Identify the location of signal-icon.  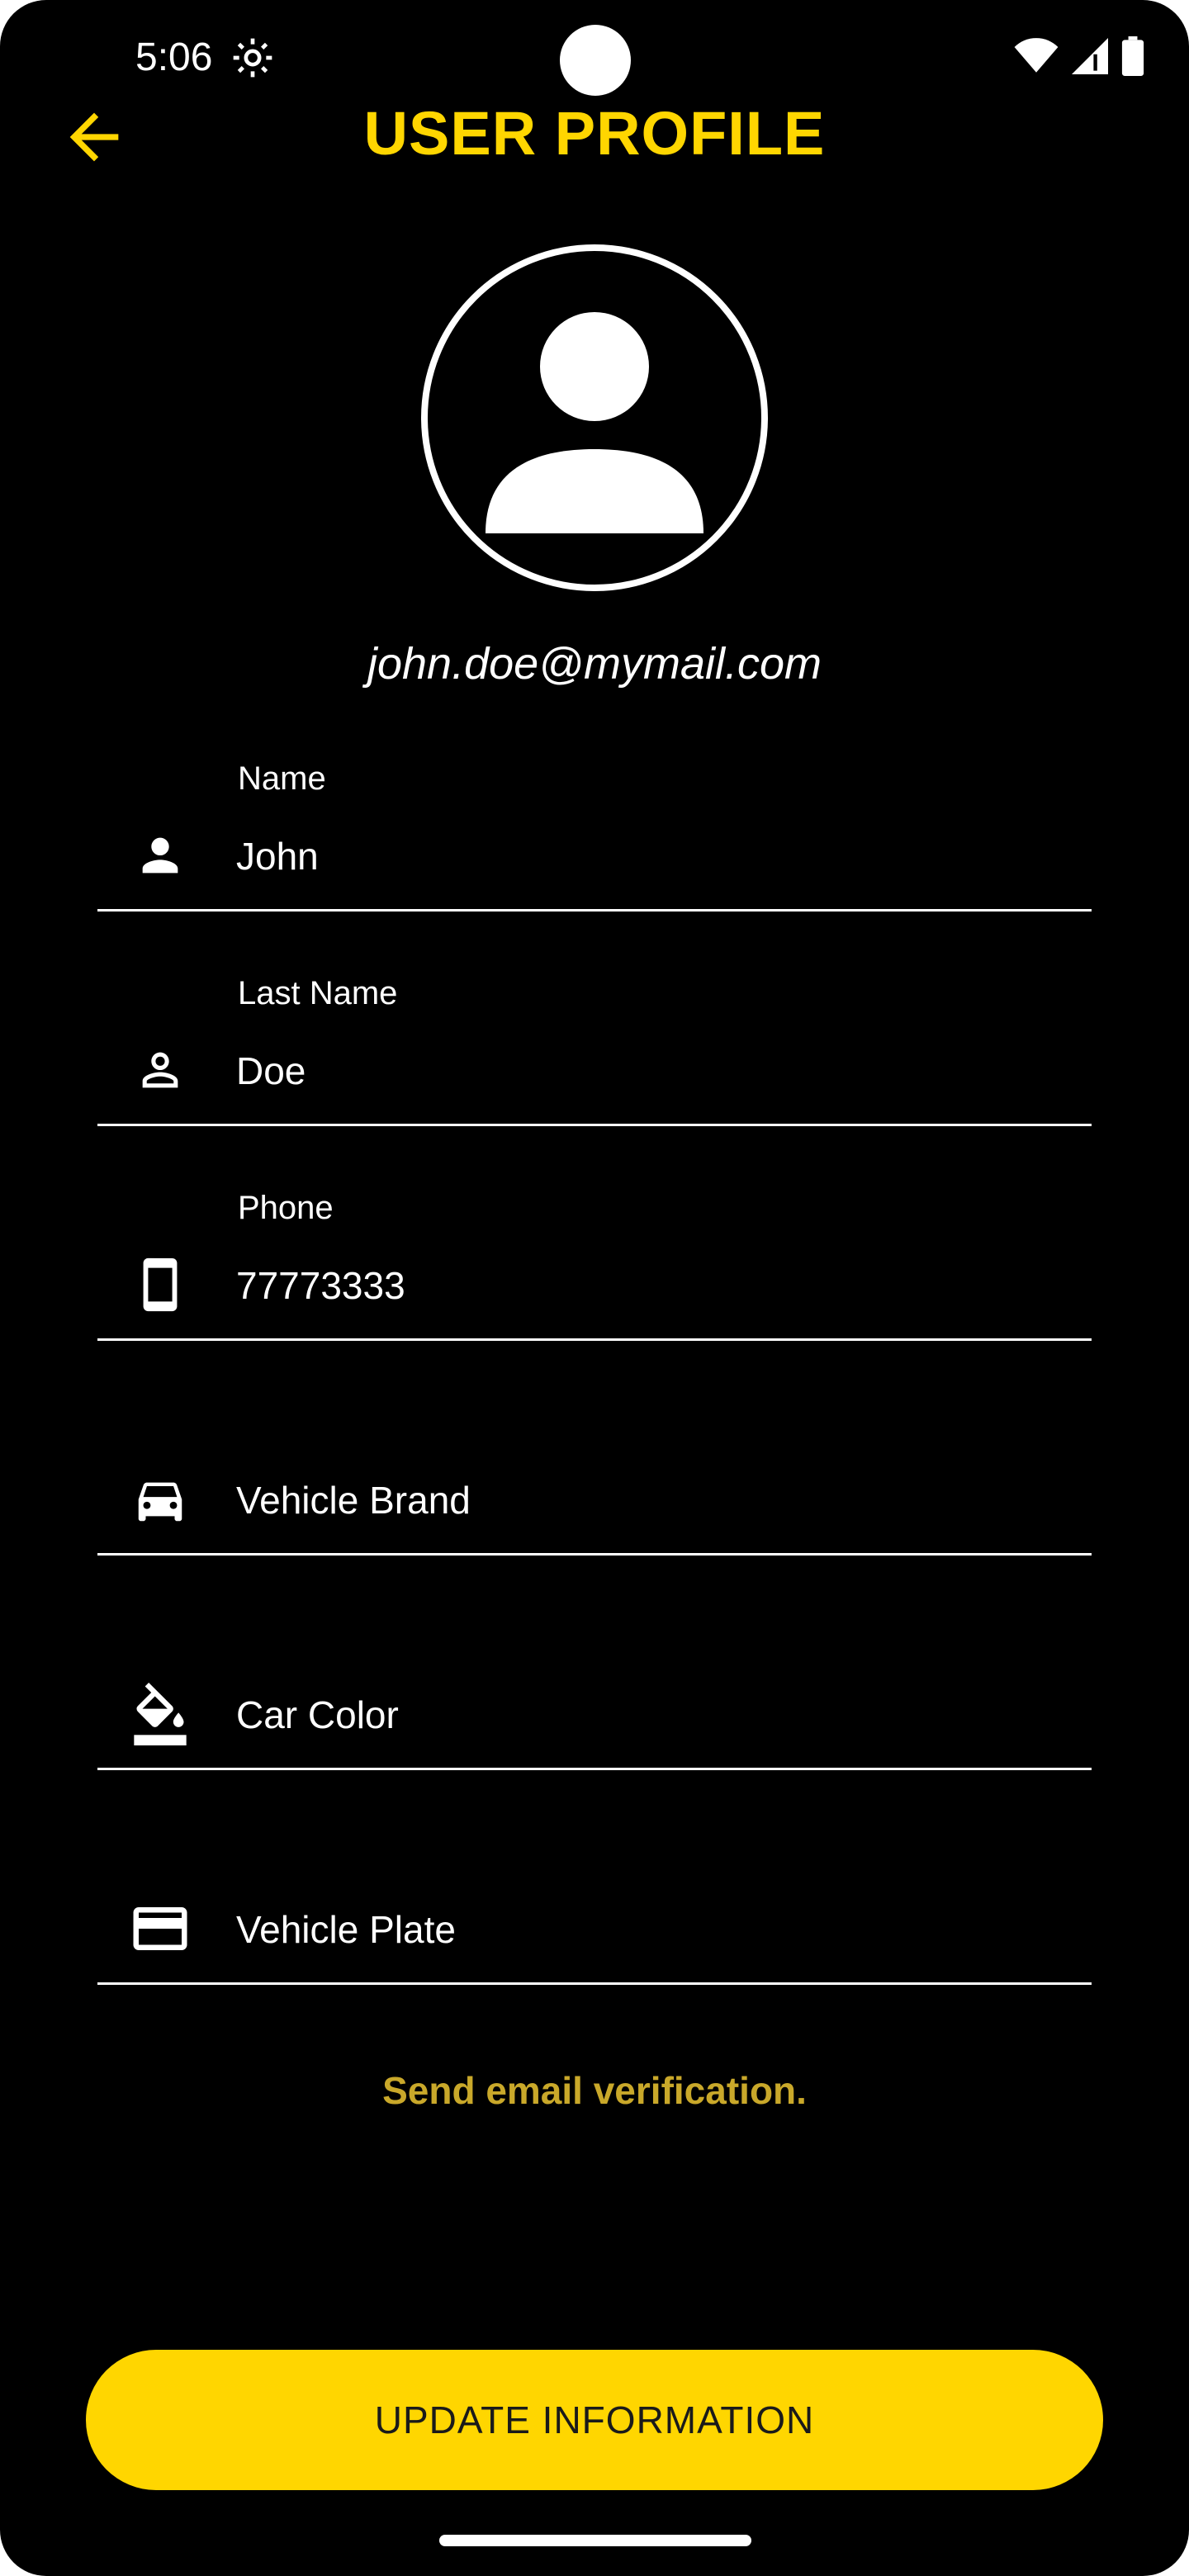
(1090, 56).